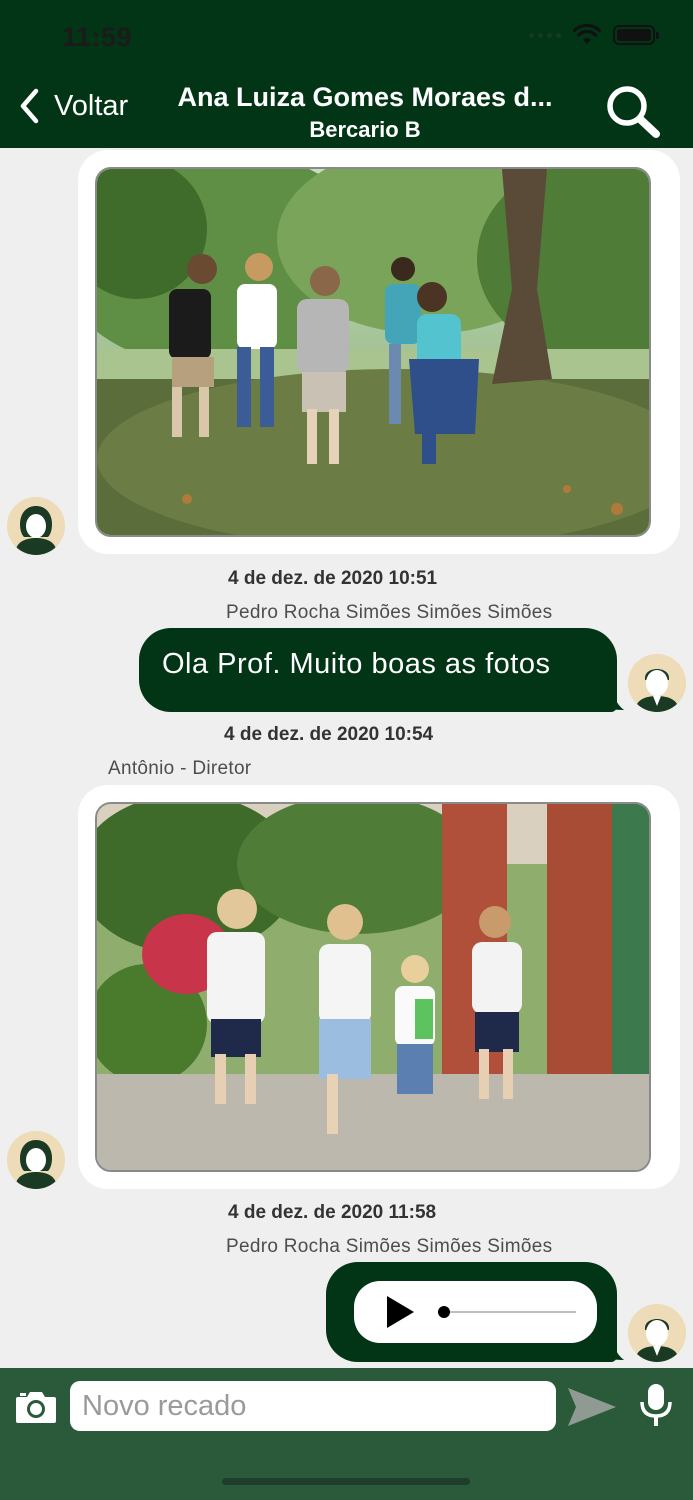 This screenshot has width=693, height=1500. I want to click on send-icon, so click(592, 1407).